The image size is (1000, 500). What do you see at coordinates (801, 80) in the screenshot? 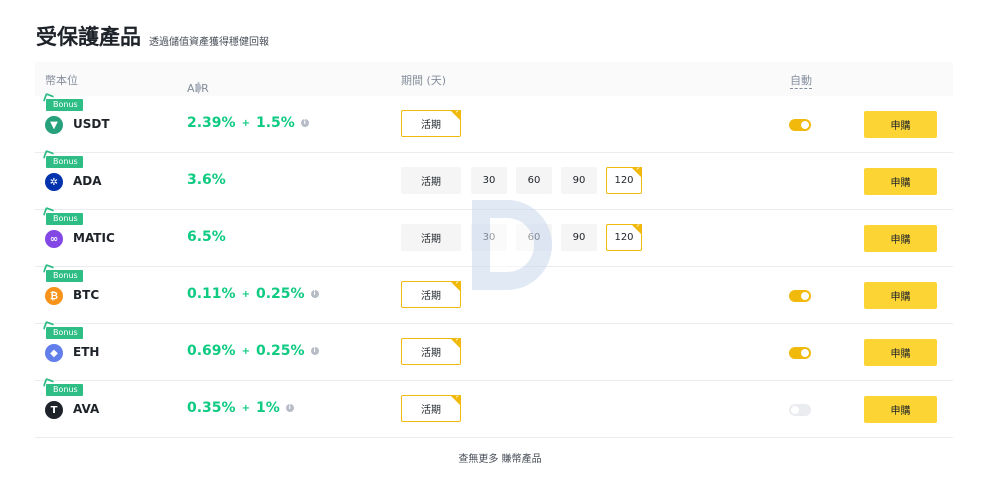
I see `column-auto: 自動` at bounding box center [801, 80].